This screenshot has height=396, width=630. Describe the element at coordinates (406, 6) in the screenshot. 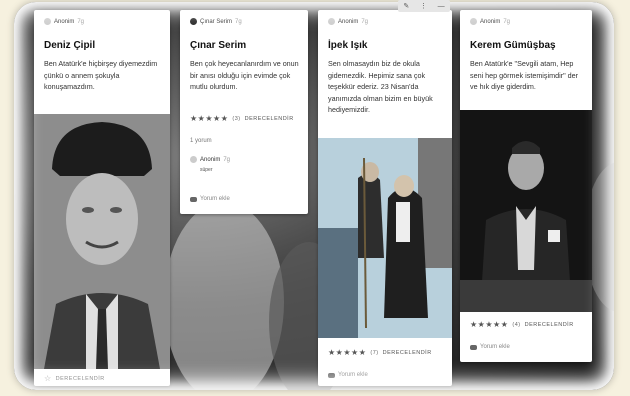

I see `pencil-icon: ✎` at that location.